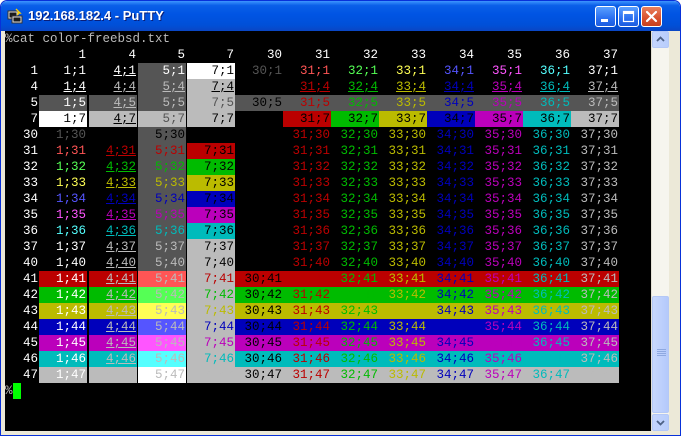 The width and height of the screenshot is (681, 436). I want to click on title-bar: 192.168.182.4 - PuTTY, so click(340, 16).